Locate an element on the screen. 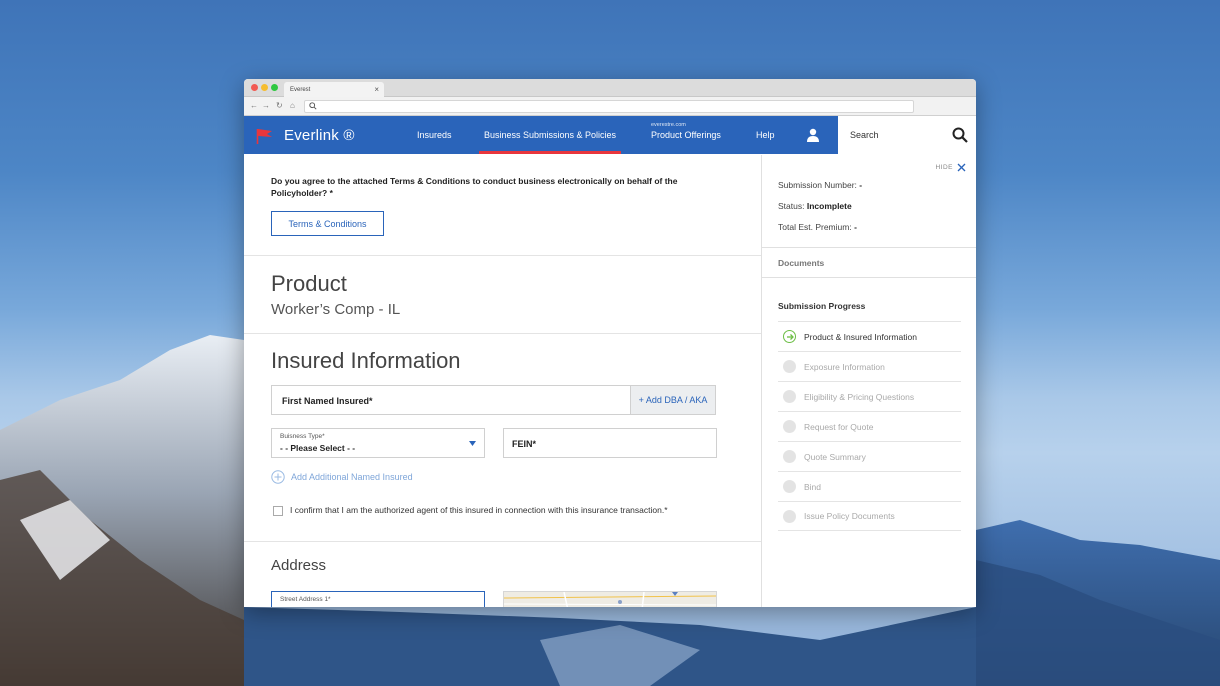 The width and height of the screenshot is (1220, 686). browser-toolbar: ← → ↻ ⌂ is located at coordinates (610, 106).